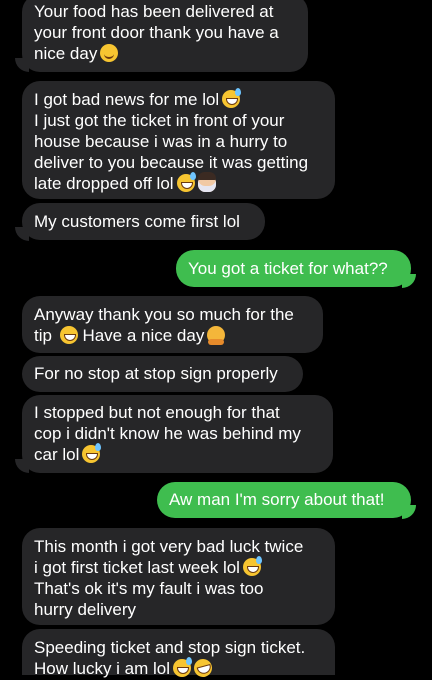 This screenshot has height=680, width=432. Describe the element at coordinates (157, 412) in the screenshot. I see `message-text: I stopped but not enough for that` at that location.